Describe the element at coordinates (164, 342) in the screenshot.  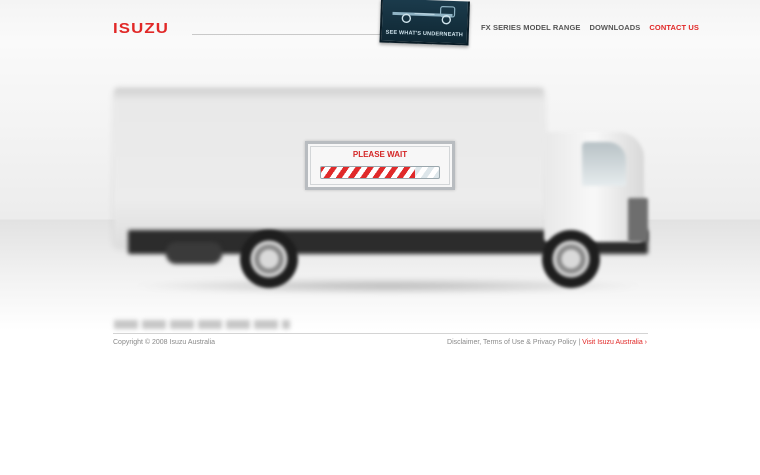
I see `copyright-text: Copyright © 2008 Isuzu Australia` at that location.